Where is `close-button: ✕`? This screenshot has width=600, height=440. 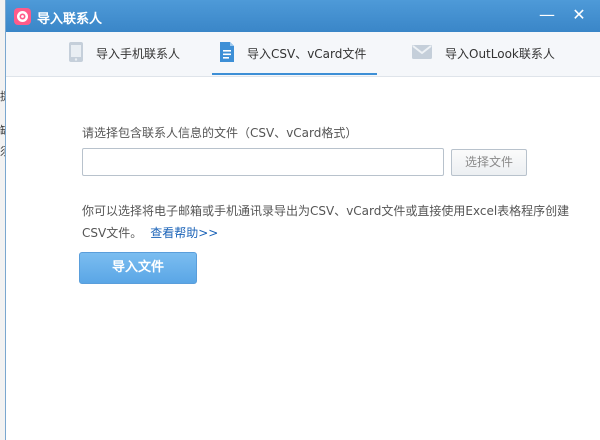 close-button: ✕ is located at coordinates (579, 15).